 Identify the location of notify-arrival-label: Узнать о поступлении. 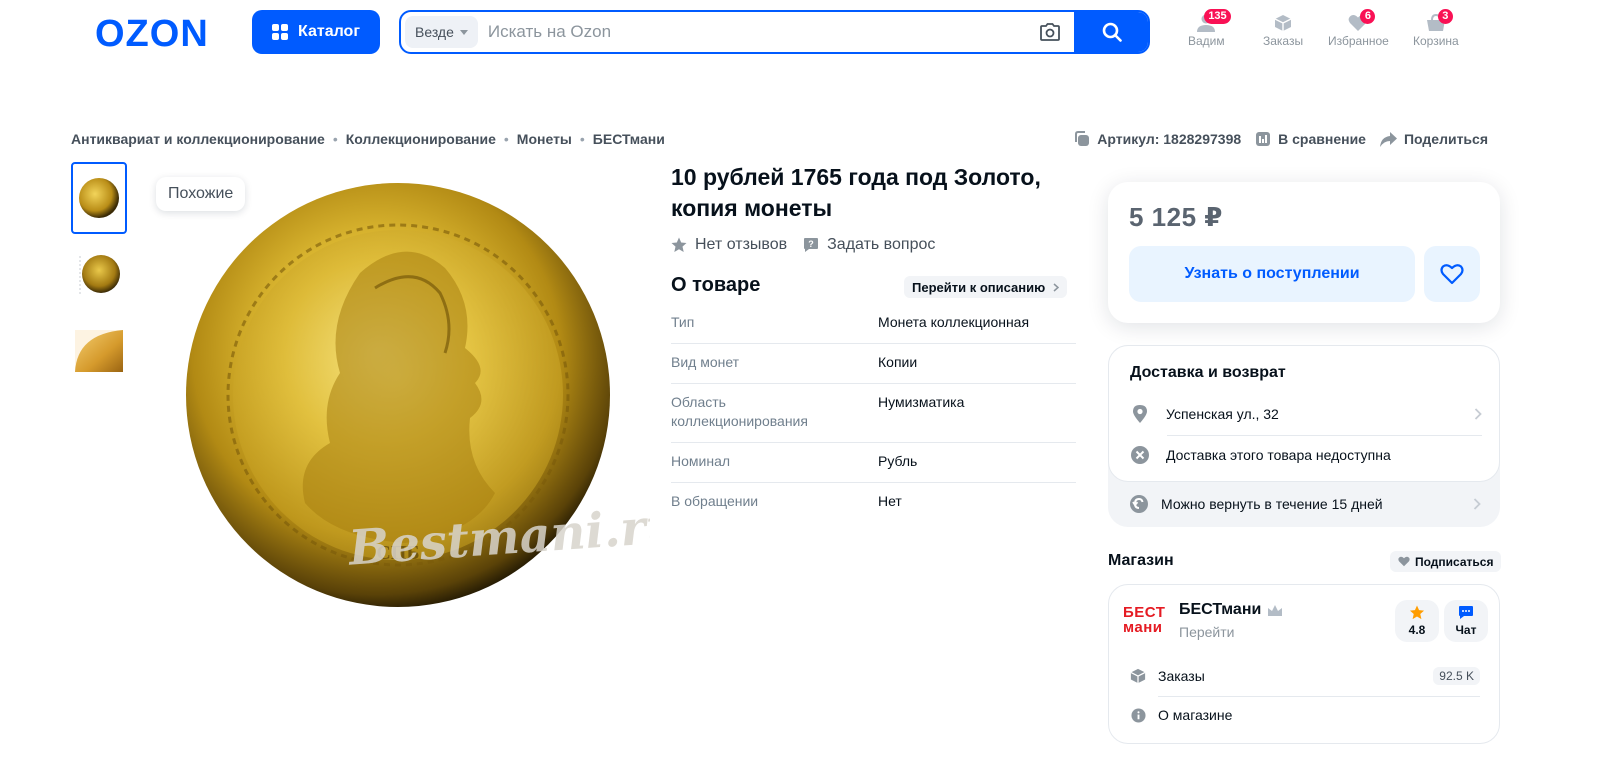
(1272, 273).